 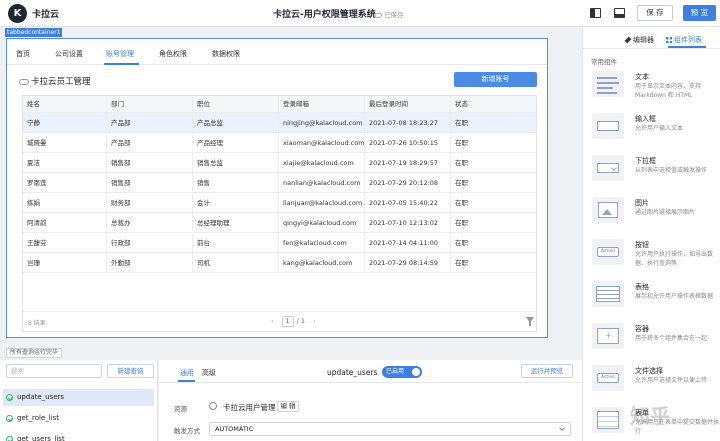 I want to click on component-description: 通过图片链接展示图片, so click(x=665, y=212).